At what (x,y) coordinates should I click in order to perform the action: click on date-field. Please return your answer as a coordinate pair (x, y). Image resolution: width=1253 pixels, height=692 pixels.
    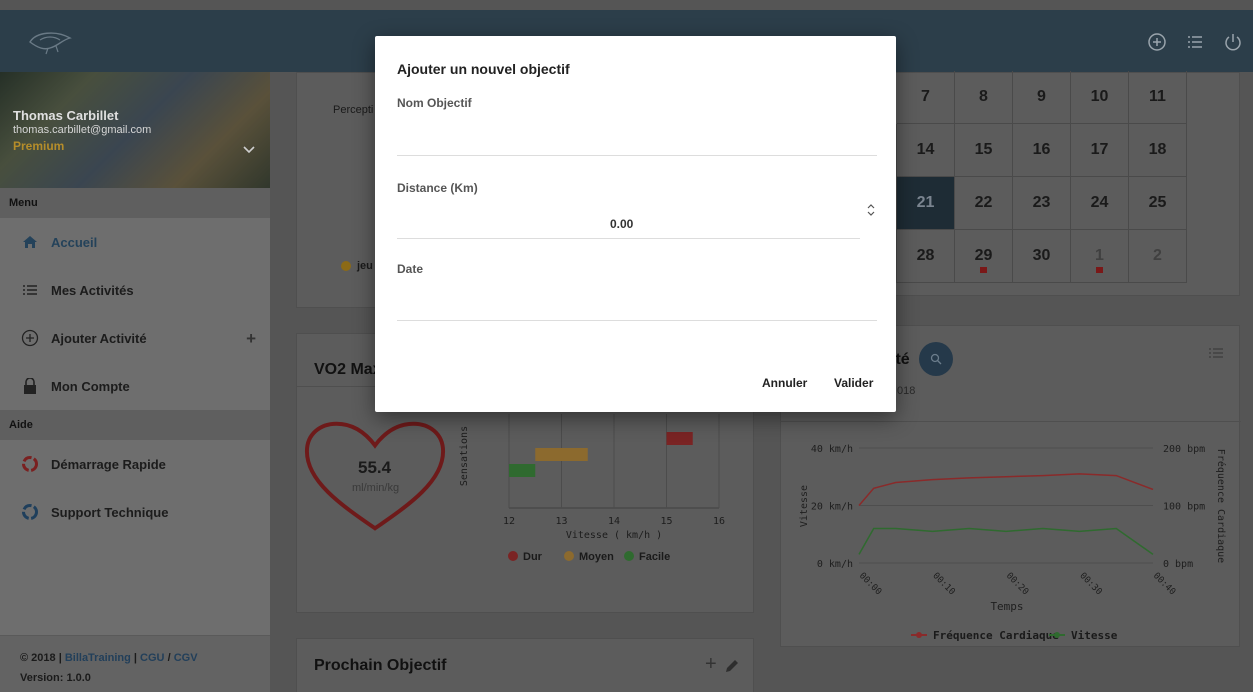
    Looking at the image, I should click on (637, 301).